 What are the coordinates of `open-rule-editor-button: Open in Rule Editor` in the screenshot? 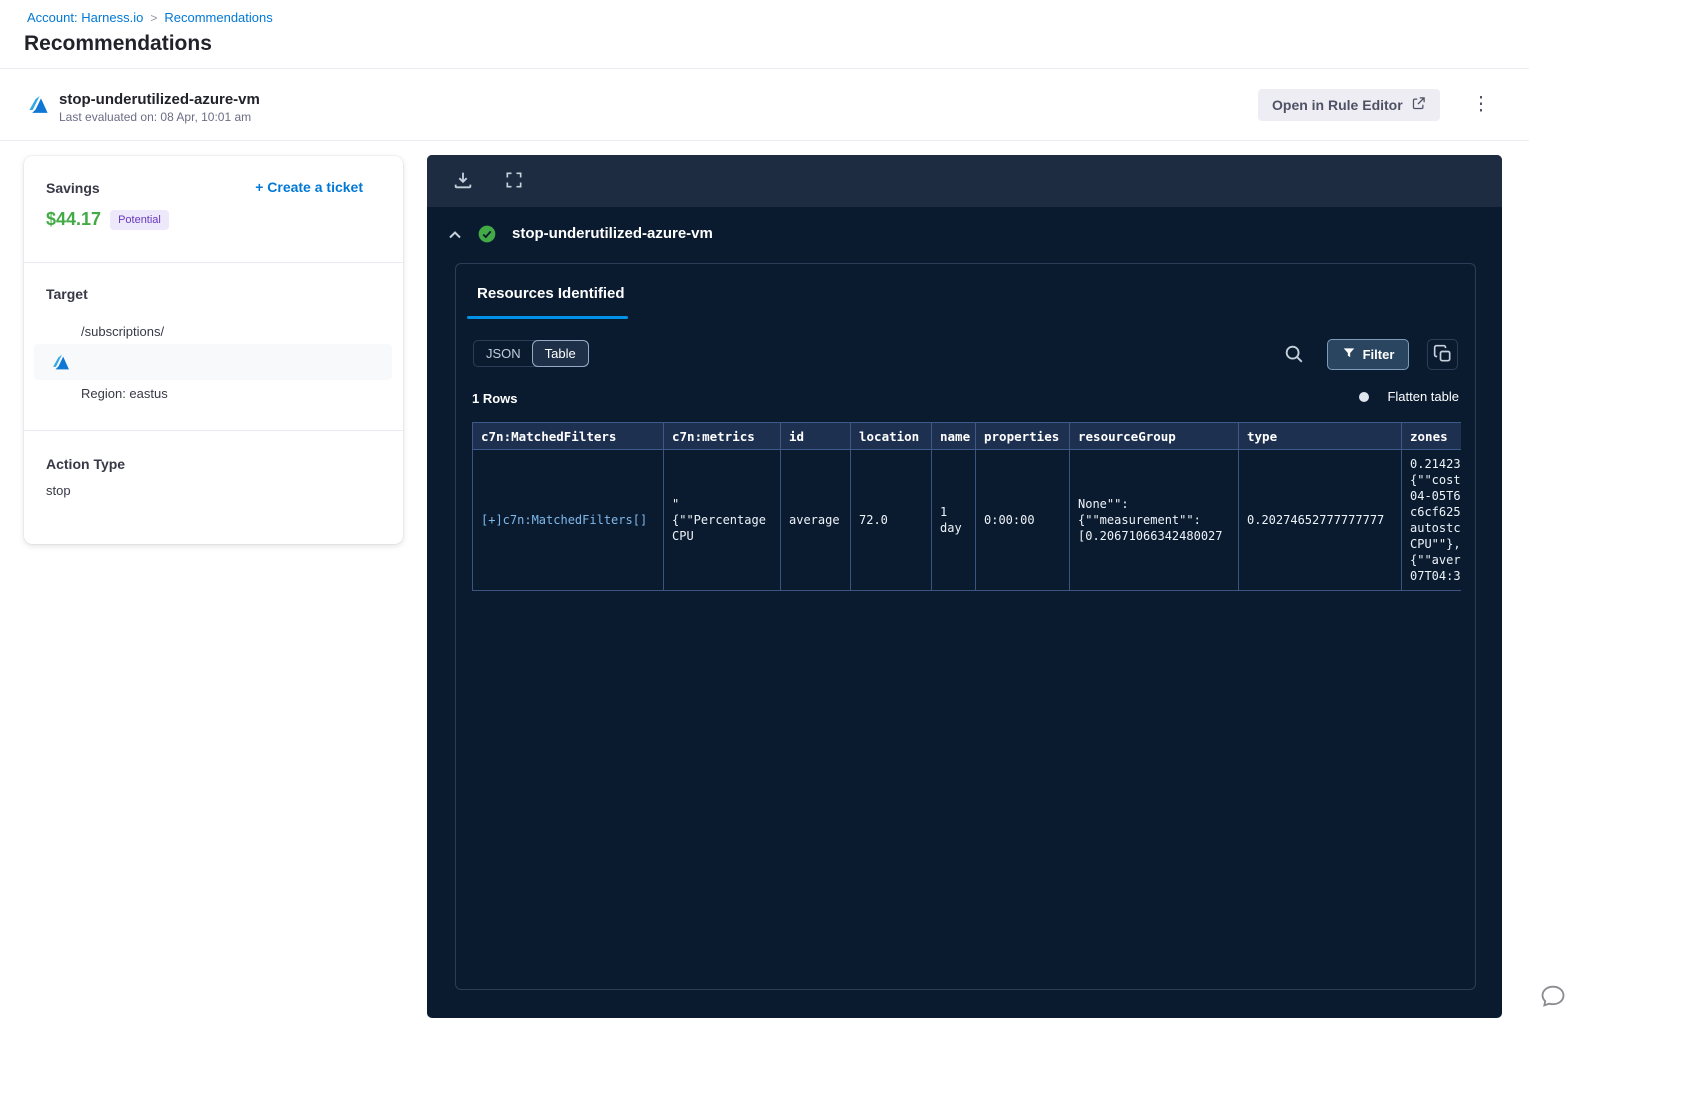 It's located at (1349, 105).